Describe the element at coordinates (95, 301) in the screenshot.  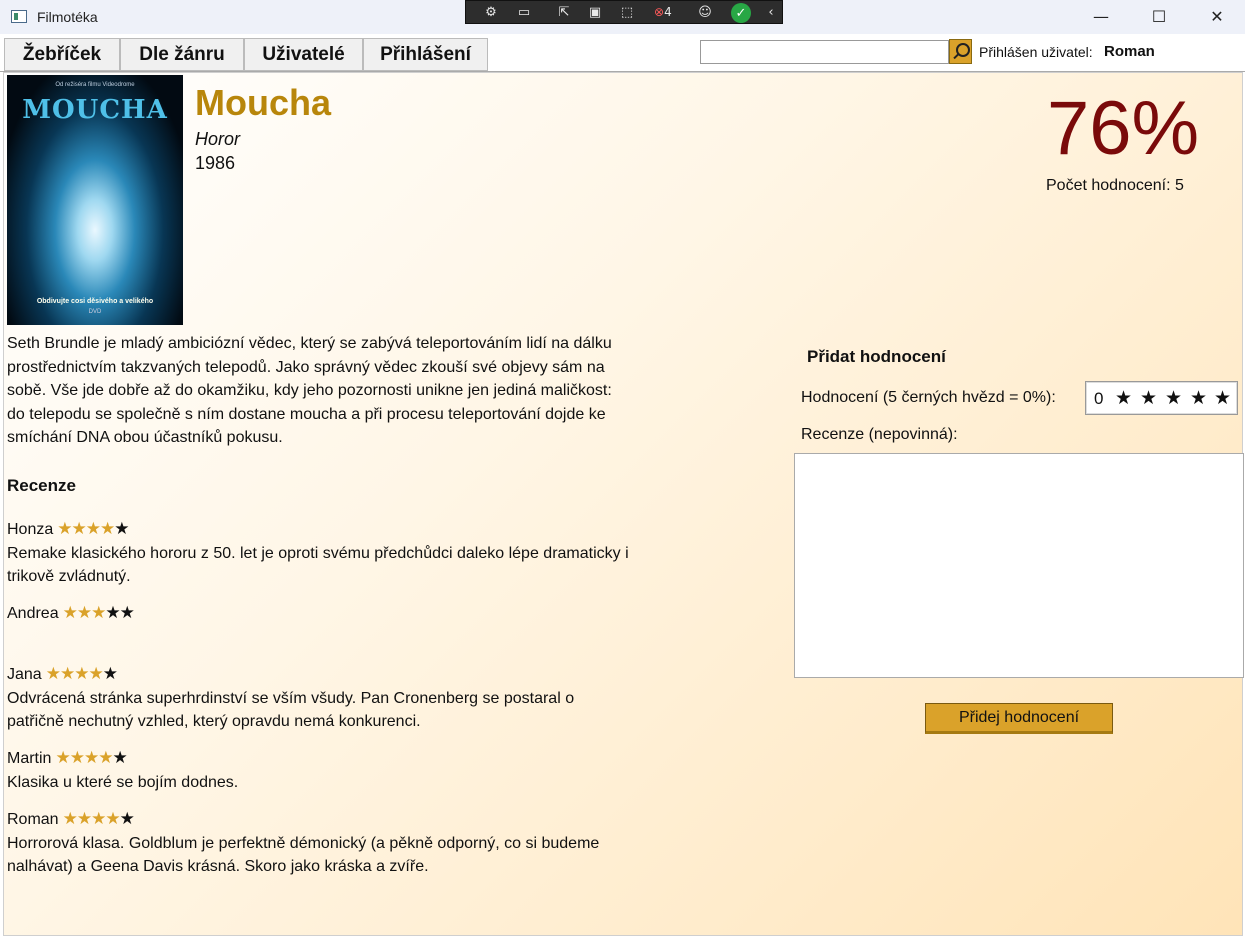
I see `poster-tagline: Obdivujte cosi děsivého a velikého` at that location.